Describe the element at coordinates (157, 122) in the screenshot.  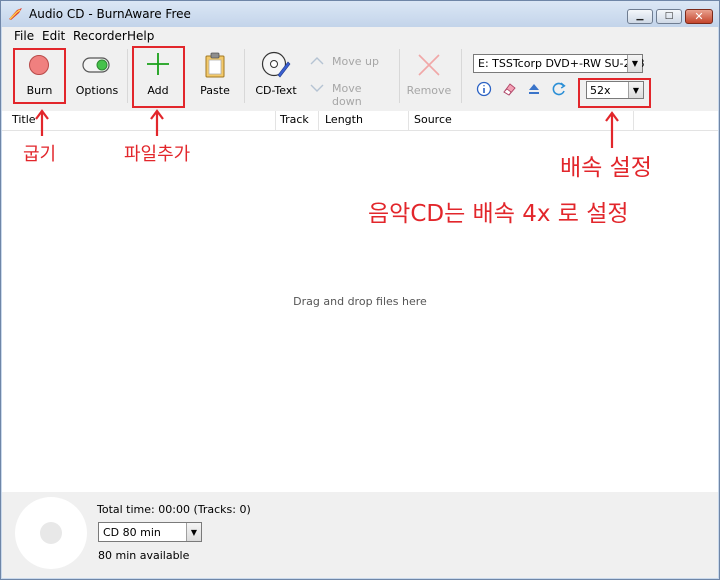
I see `add-arrow` at that location.